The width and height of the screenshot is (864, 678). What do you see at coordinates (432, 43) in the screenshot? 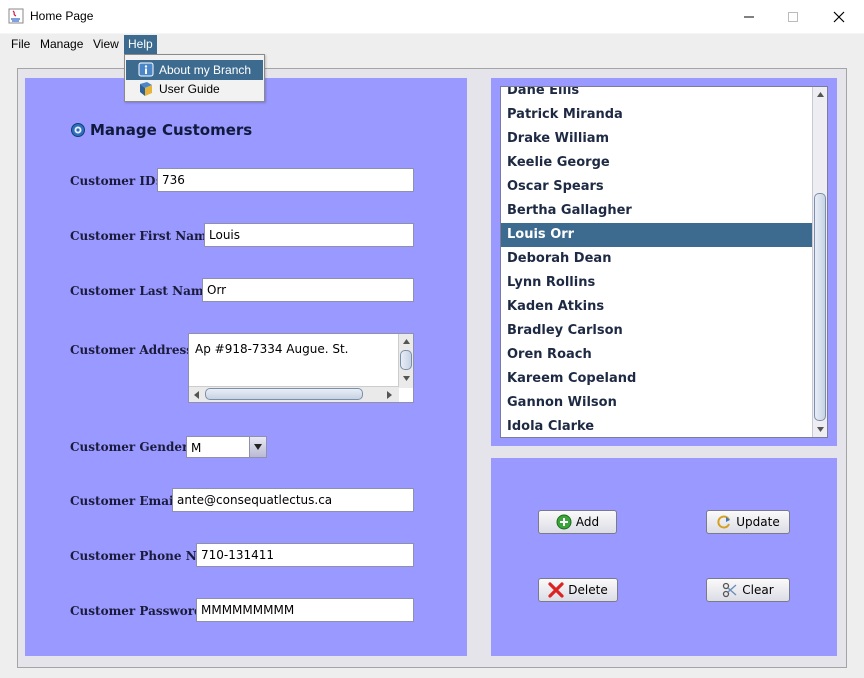
I see `menu-bar: File Manage View Help` at bounding box center [432, 43].